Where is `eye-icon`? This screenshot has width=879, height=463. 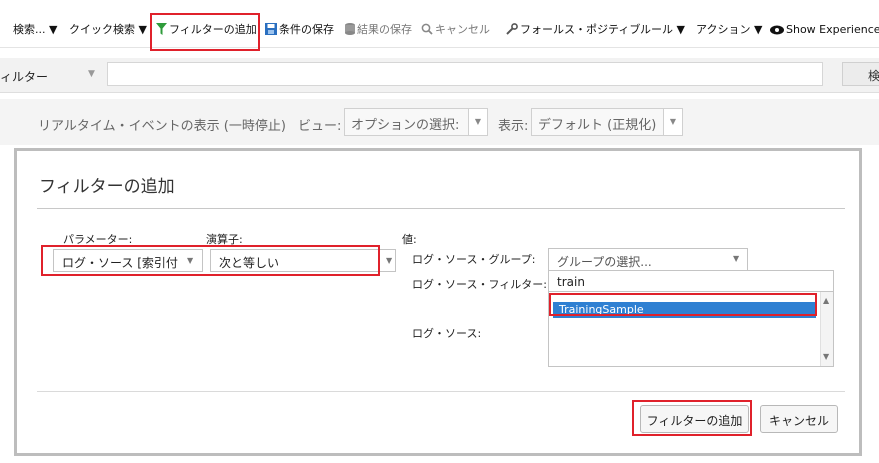 eye-icon is located at coordinates (777, 32).